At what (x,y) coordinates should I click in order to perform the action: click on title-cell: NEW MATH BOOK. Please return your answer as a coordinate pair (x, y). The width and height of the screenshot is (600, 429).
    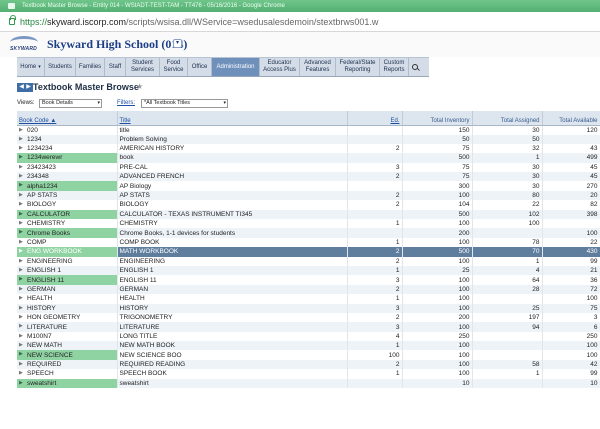
    Looking at the image, I should click on (232, 346).